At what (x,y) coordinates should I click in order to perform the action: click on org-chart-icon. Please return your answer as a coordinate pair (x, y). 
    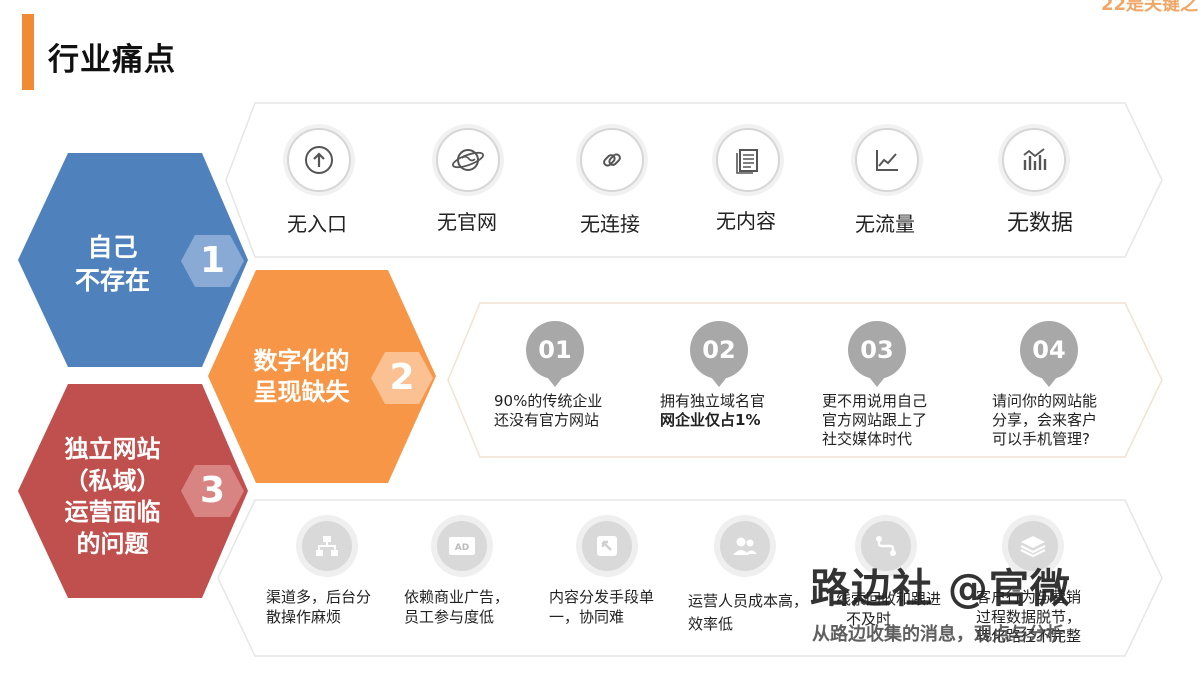
    Looking at the image, I should click on (327, 546).